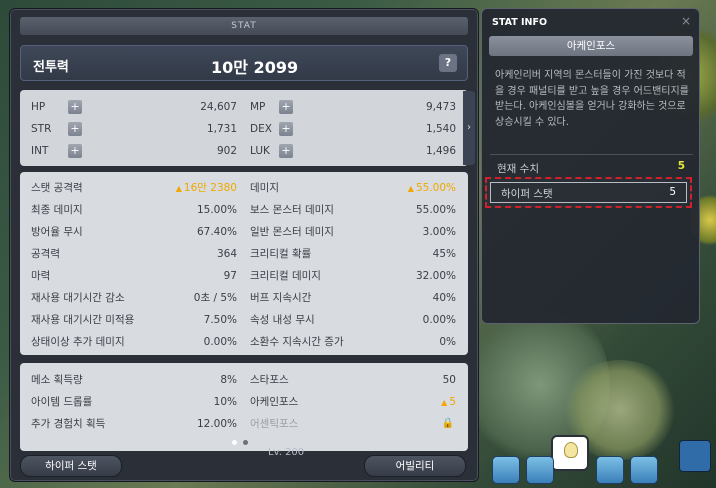 The width and height of the screenshot is (716, 488). Describe the element at coordinates (244, 26) in the screenshot. I see `stat-window-title: STAT` at that location.